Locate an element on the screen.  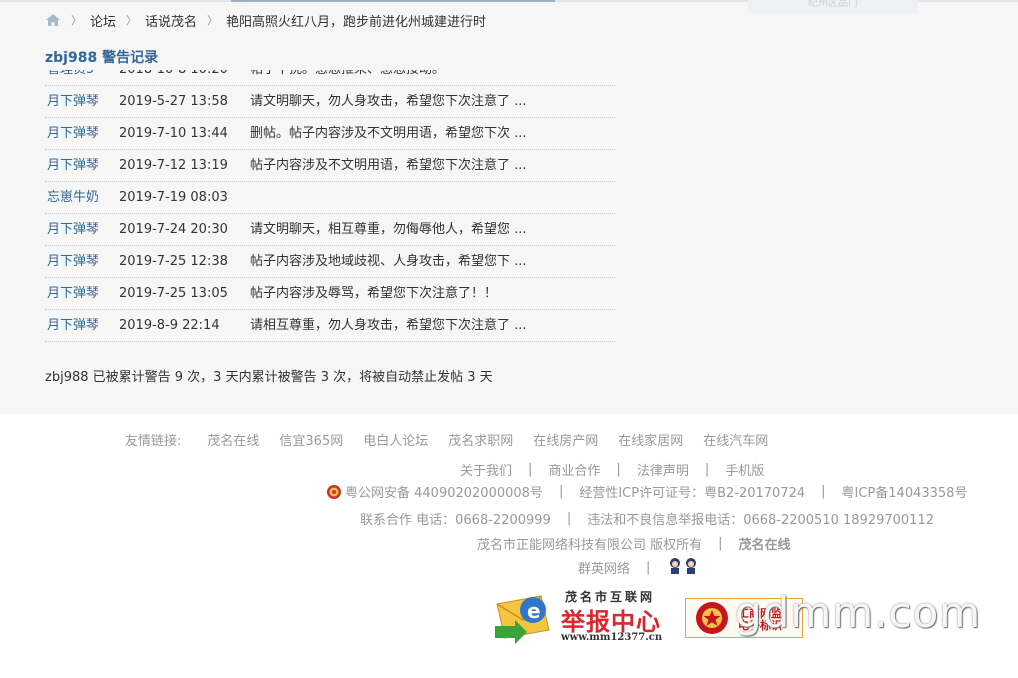
police-badge-icon is located at coordinates (334, 492).